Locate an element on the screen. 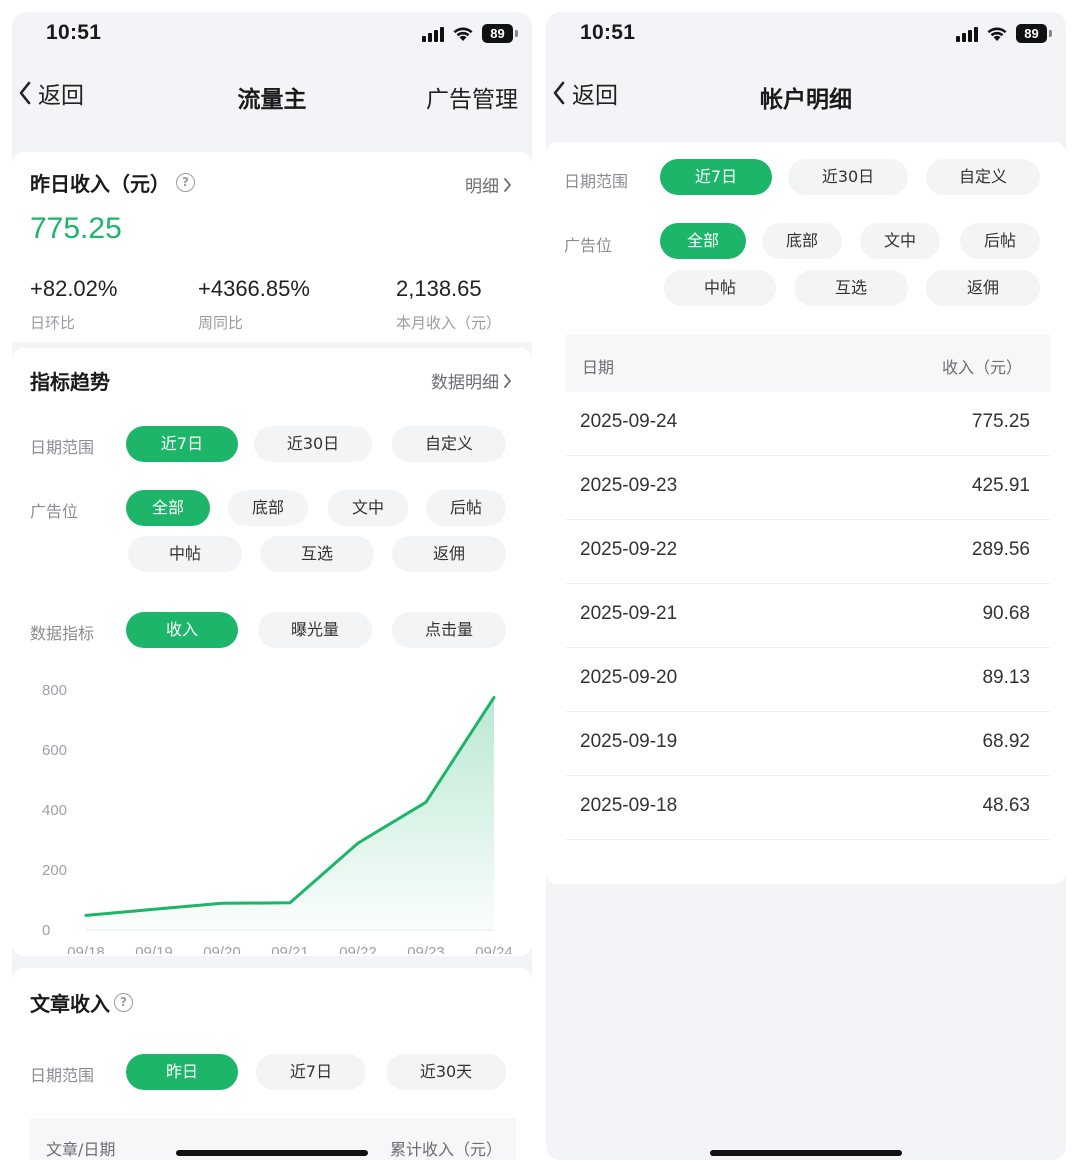 The image size is (1080, 1171). metric-option-clicks: 点击量 is located at coordinates (449, 630).